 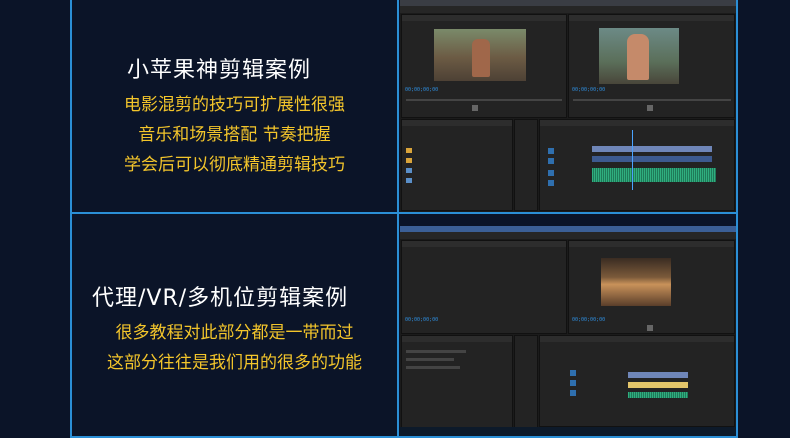 What do you see at coordinates (220, 298) in the screenshot?
I see `section-2-title: 代理/VR/多机位剪辑案例` at bounding box center [220, 298].